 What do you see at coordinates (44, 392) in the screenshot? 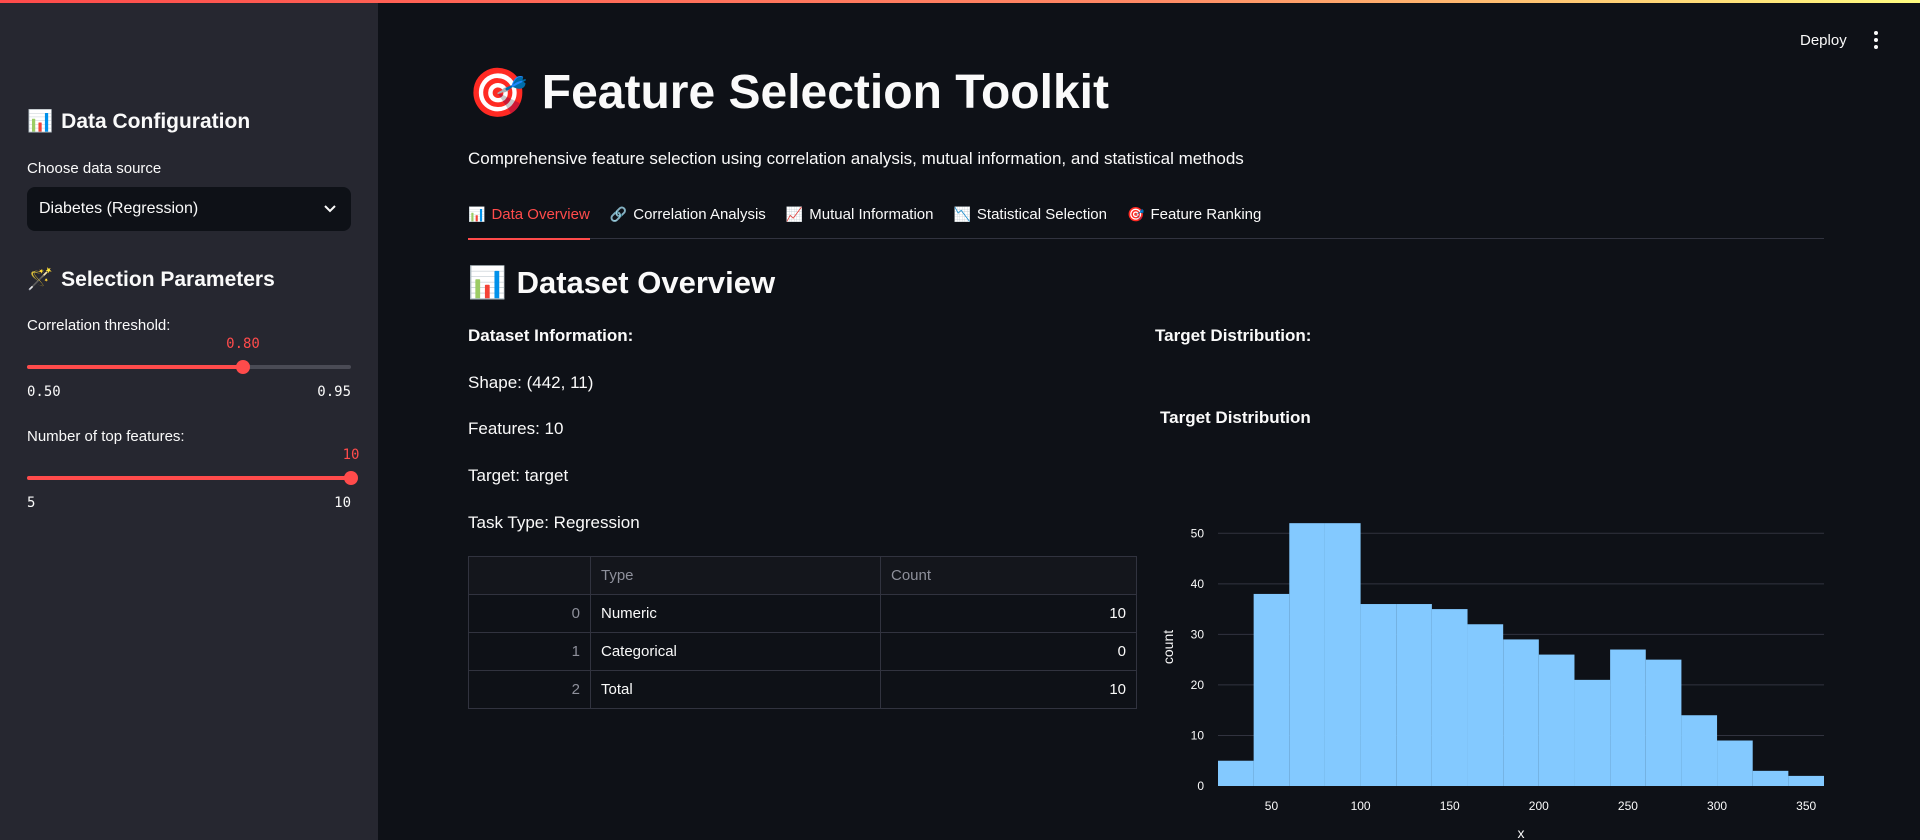
I see `slider-min: 0.50` at bounding box center [44, 392].